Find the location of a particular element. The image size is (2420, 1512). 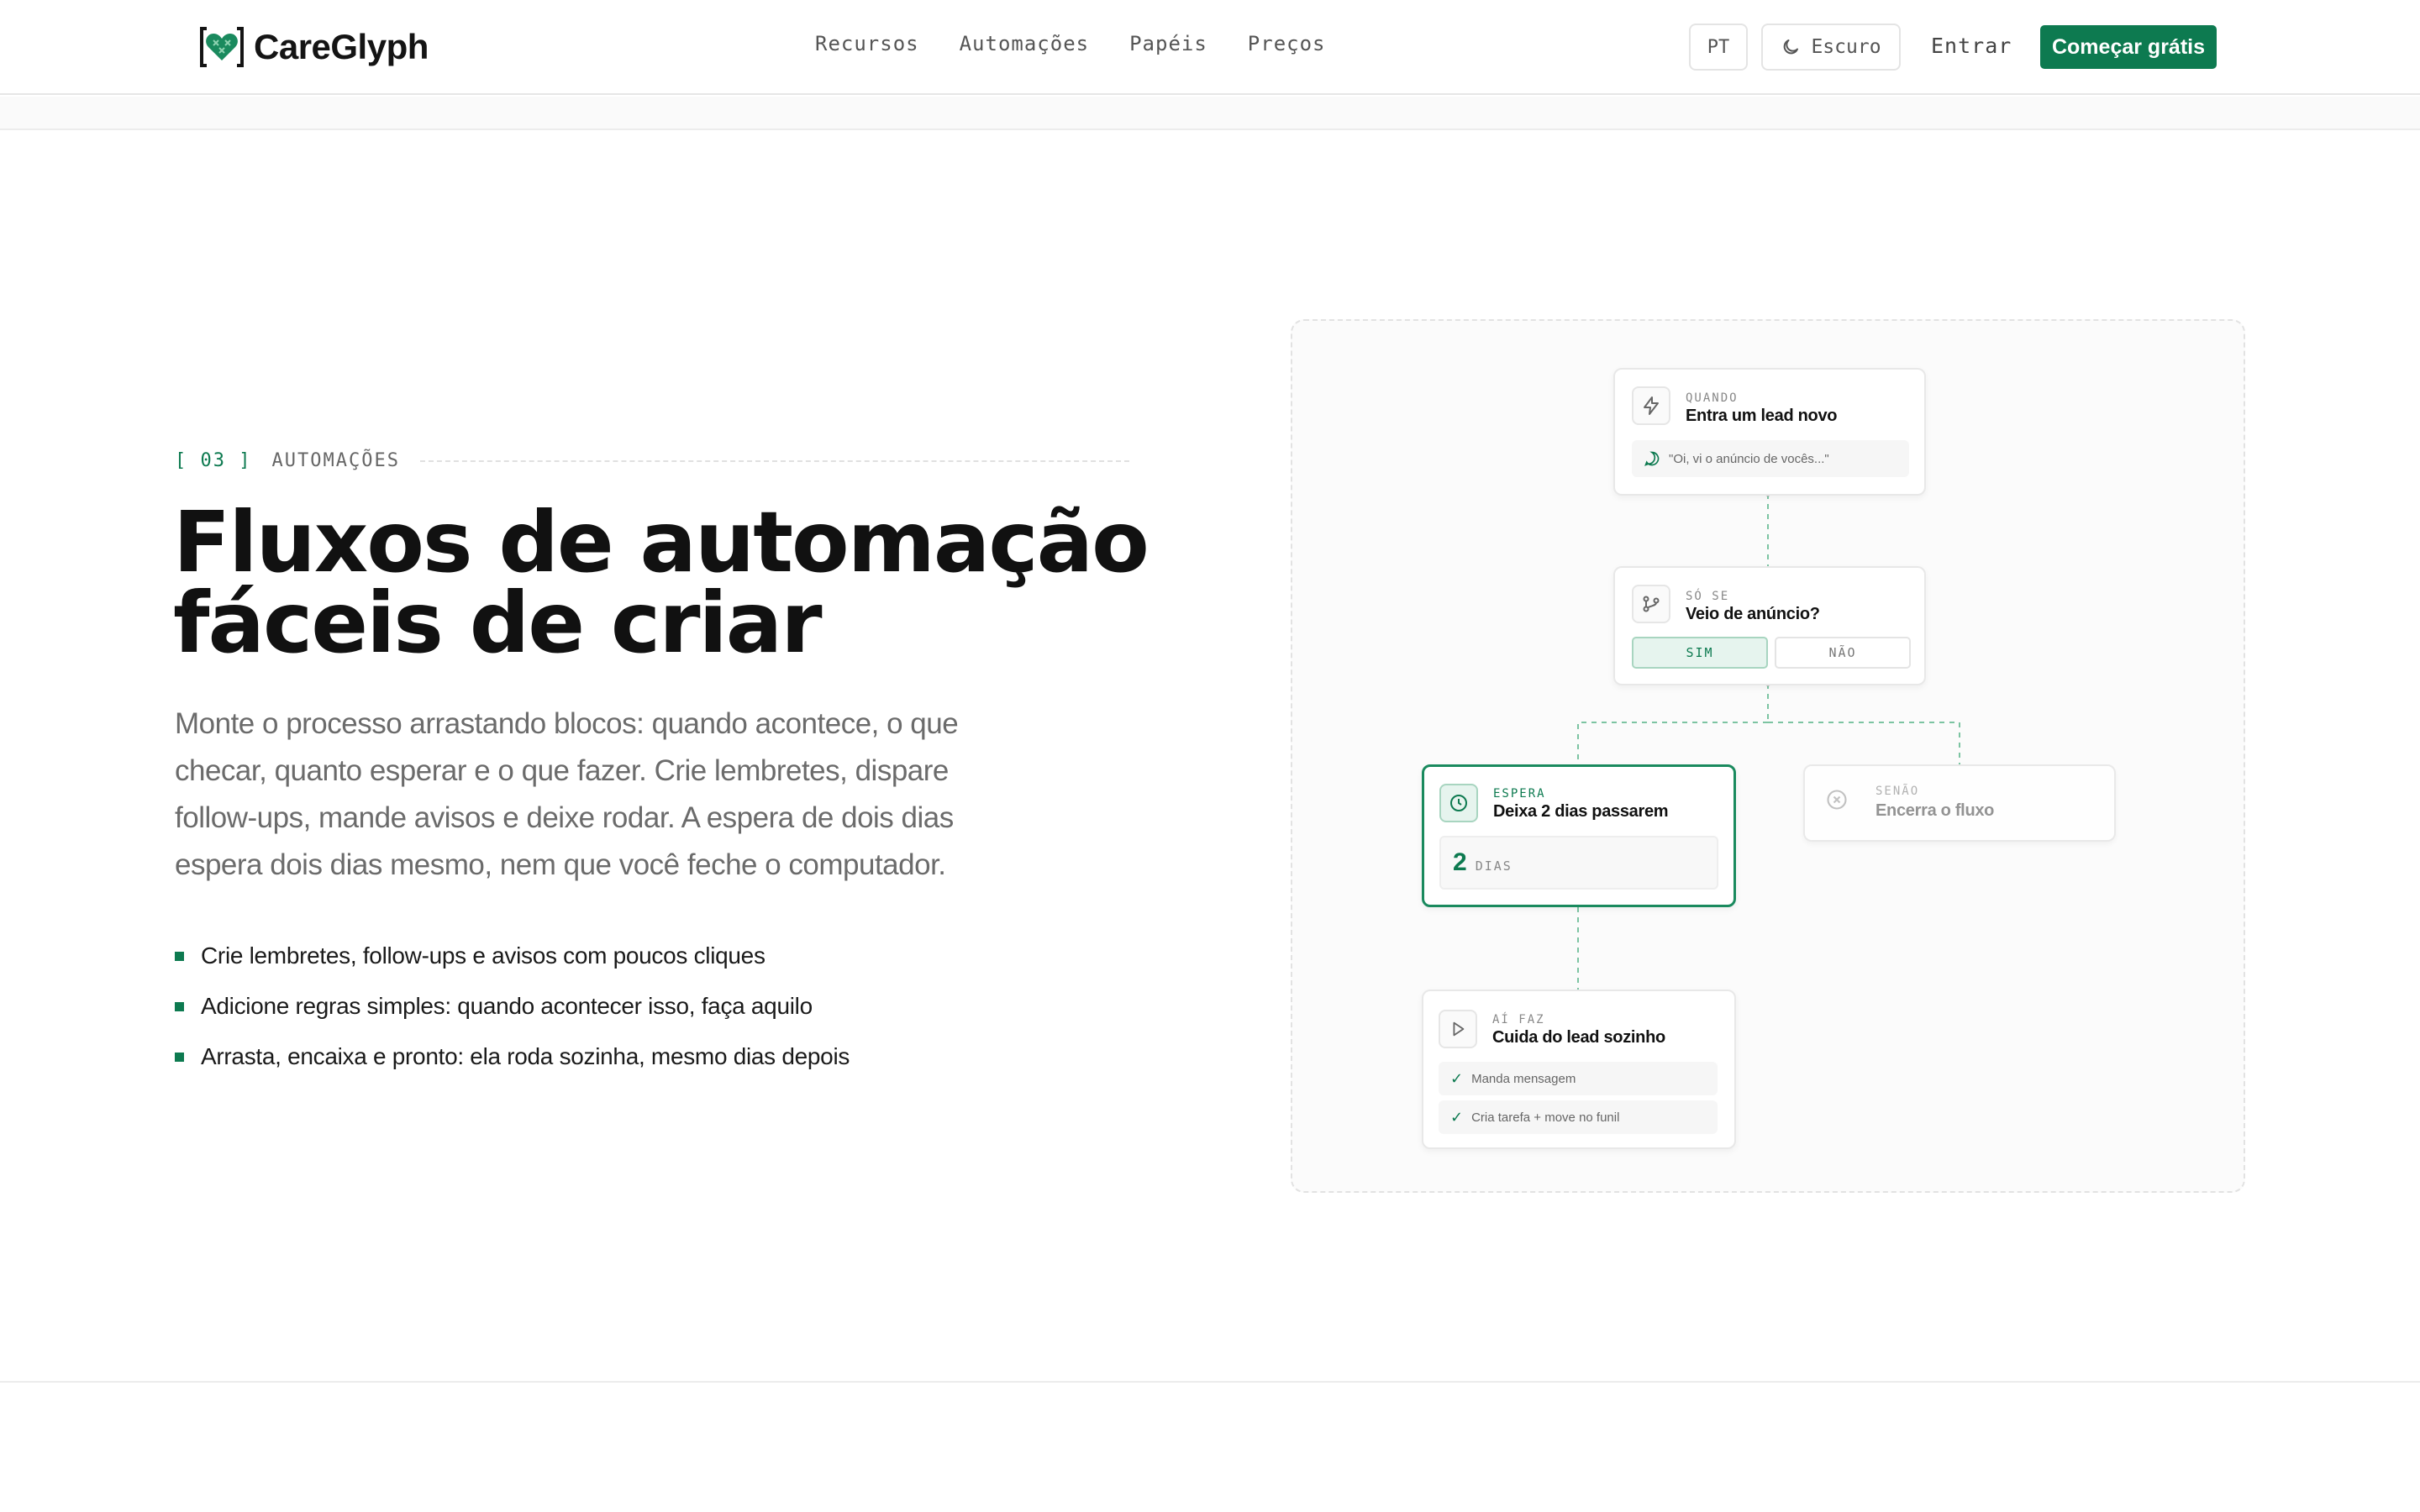

yes-option: SIM is located at coordinates (1700, 653).